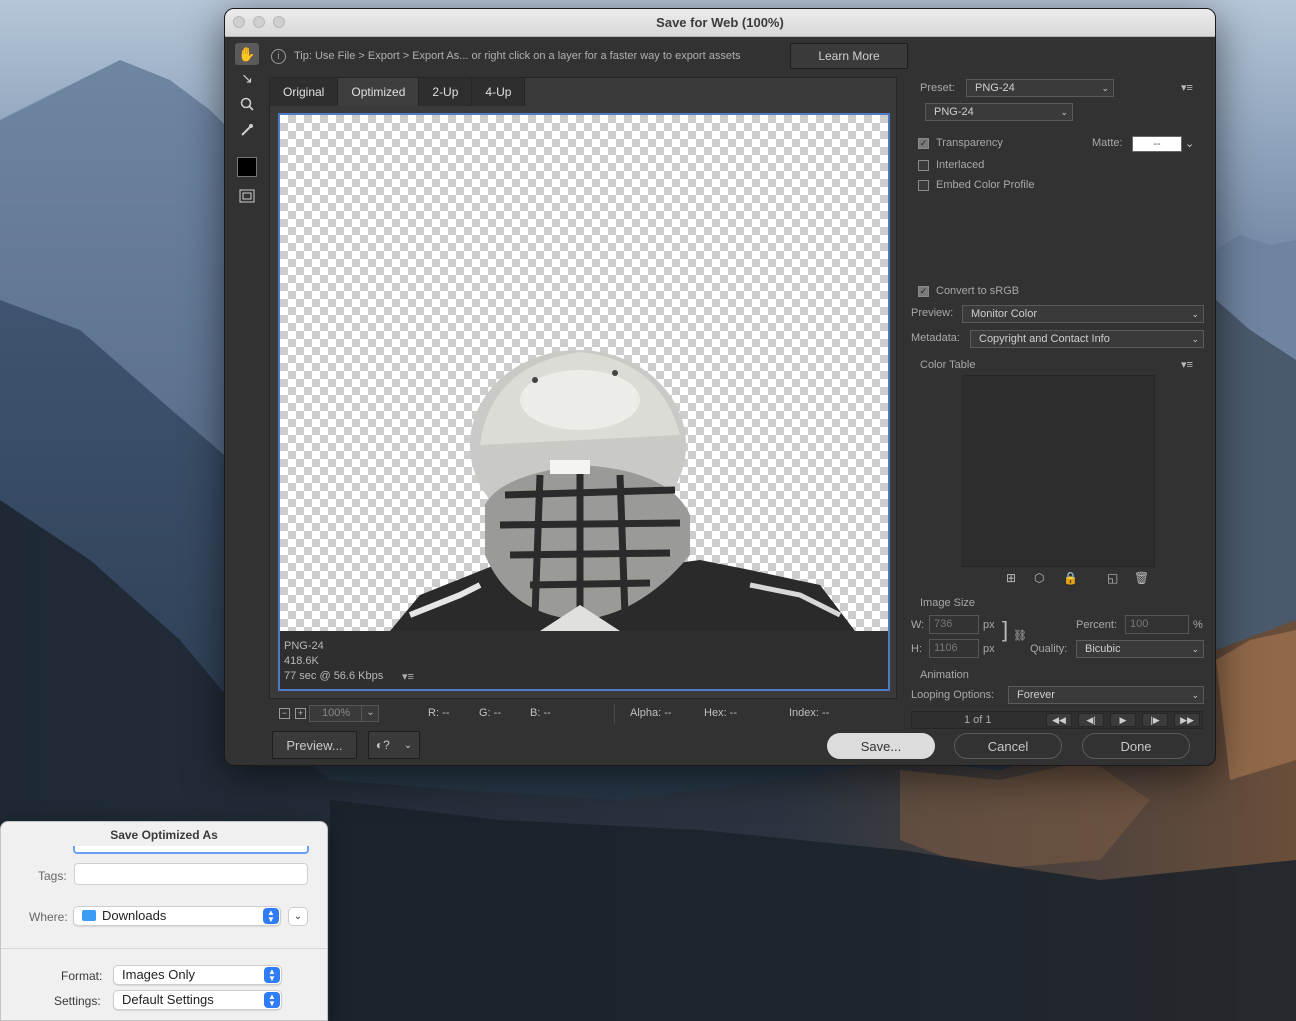 The image size is (1296, 1021). What do you see at coordinates (989, 649) in the screenshot?
I see `height-unit: px` at bounding box center [989, 649].